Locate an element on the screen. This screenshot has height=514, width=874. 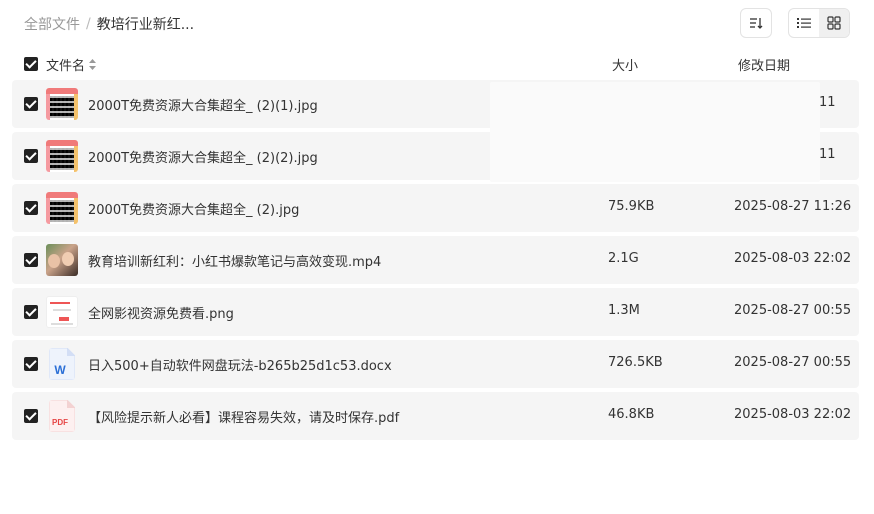
grid-view-button is located at coordinates (834, 23).